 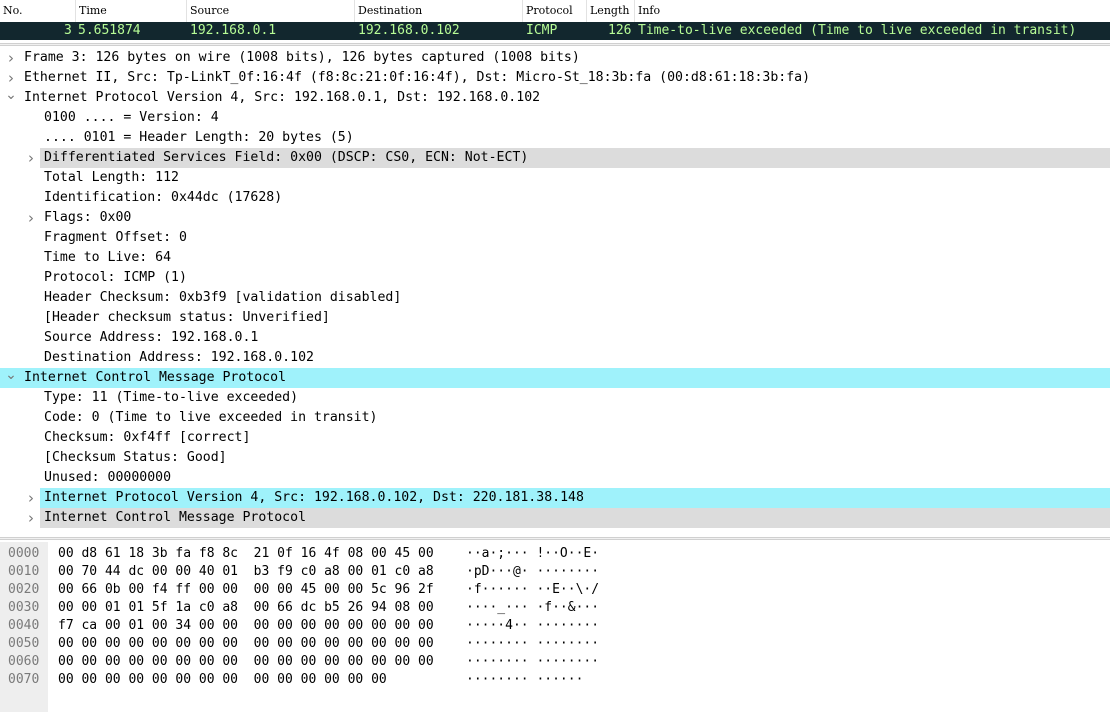 I want to click on pane-splitter-top, so click(x=555, y=44).